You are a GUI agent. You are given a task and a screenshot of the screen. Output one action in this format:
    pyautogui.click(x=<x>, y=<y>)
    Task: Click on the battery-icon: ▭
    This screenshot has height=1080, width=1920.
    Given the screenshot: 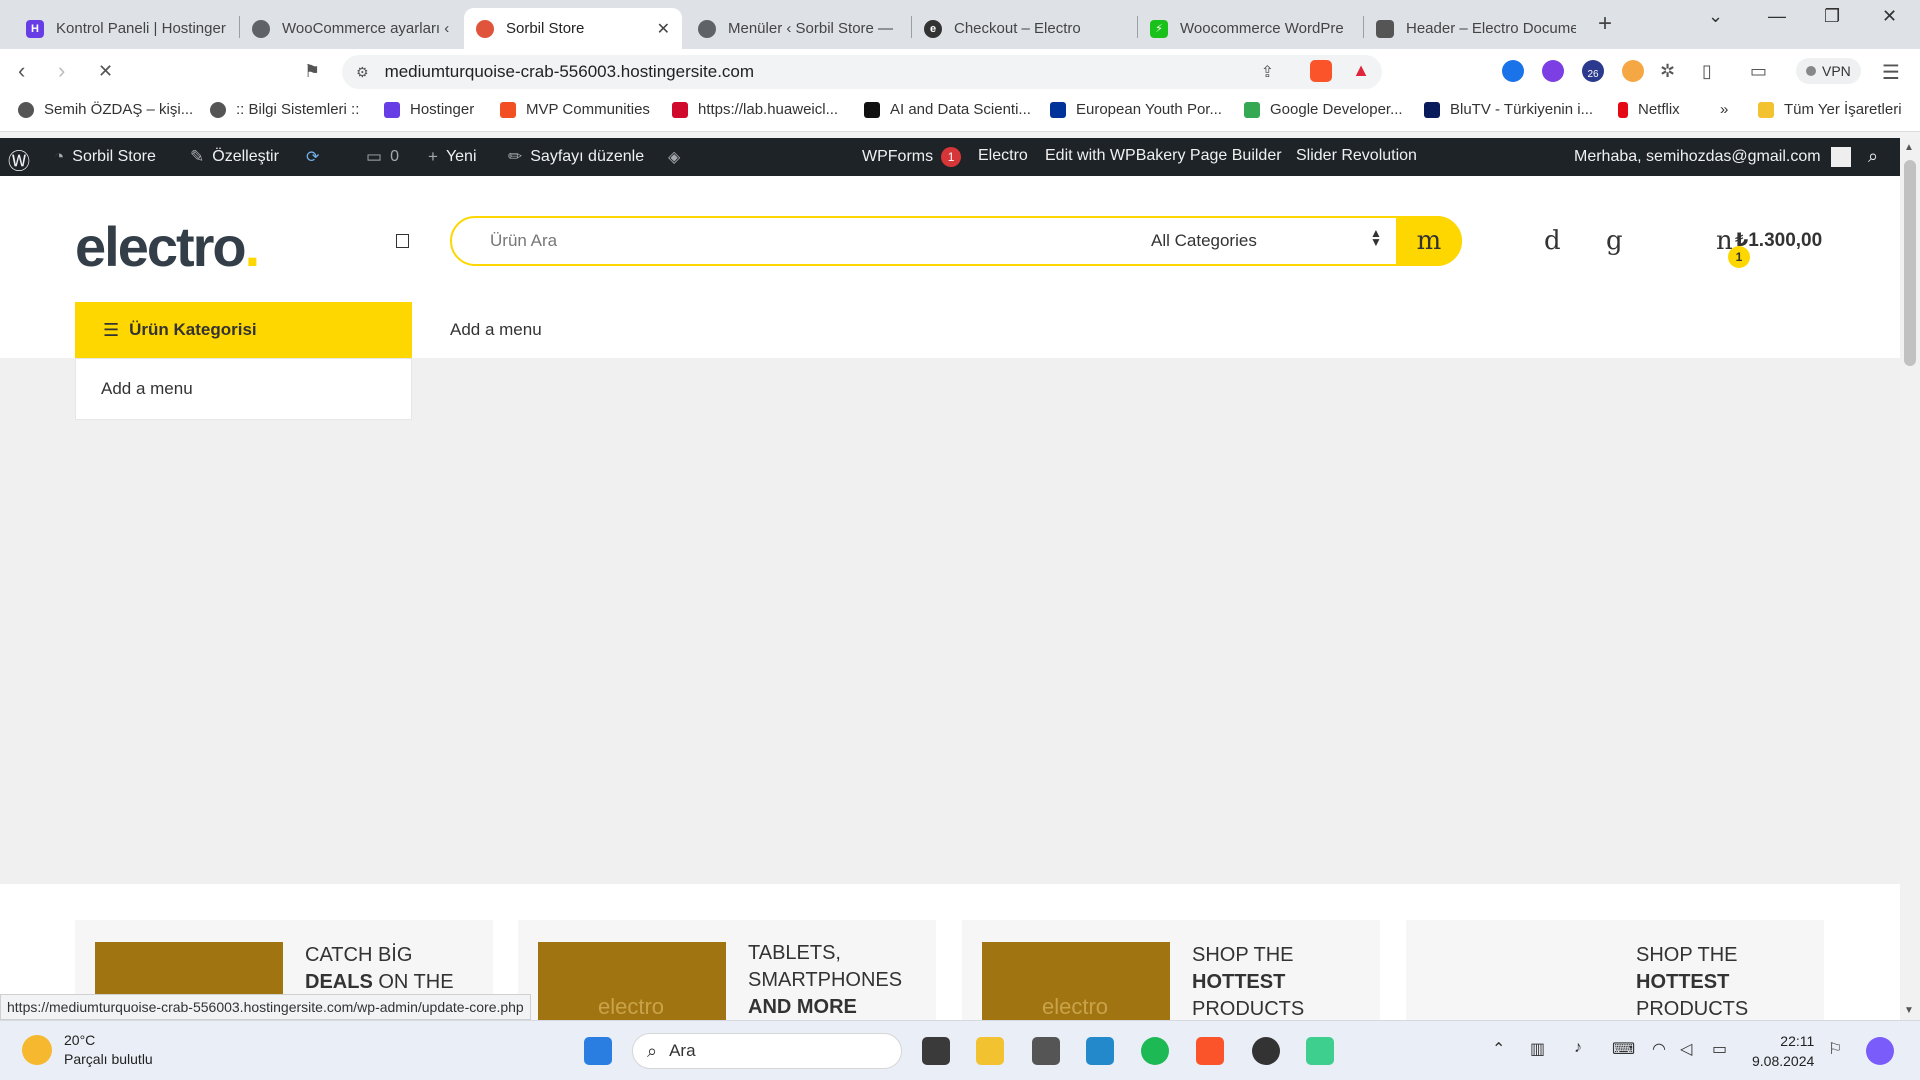 What is the action you would take?
    pyautogui.click(x=1719, y=1049)
    